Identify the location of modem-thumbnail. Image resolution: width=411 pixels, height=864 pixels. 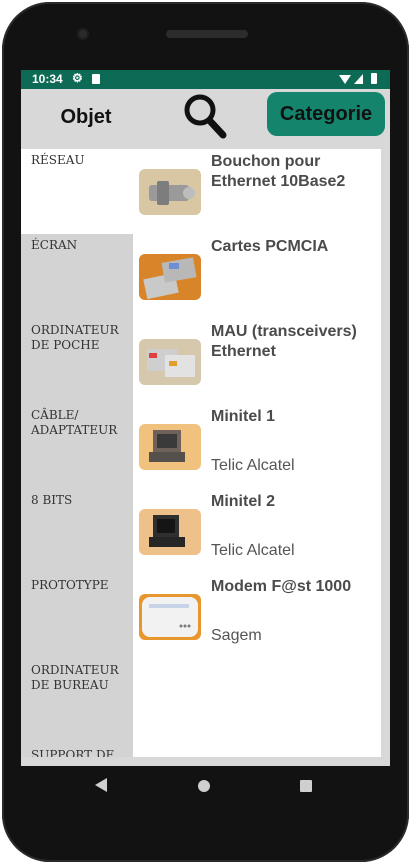
(170, 617).